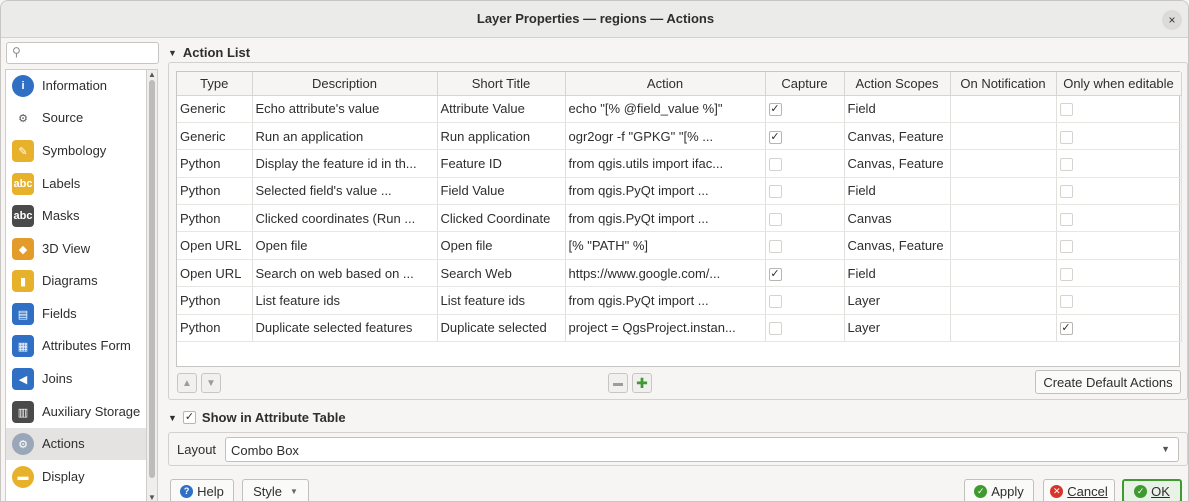  Describe the element at coordinates (501, 191) in the screenshot. I see `cell-short-title: Field Value` at that location.